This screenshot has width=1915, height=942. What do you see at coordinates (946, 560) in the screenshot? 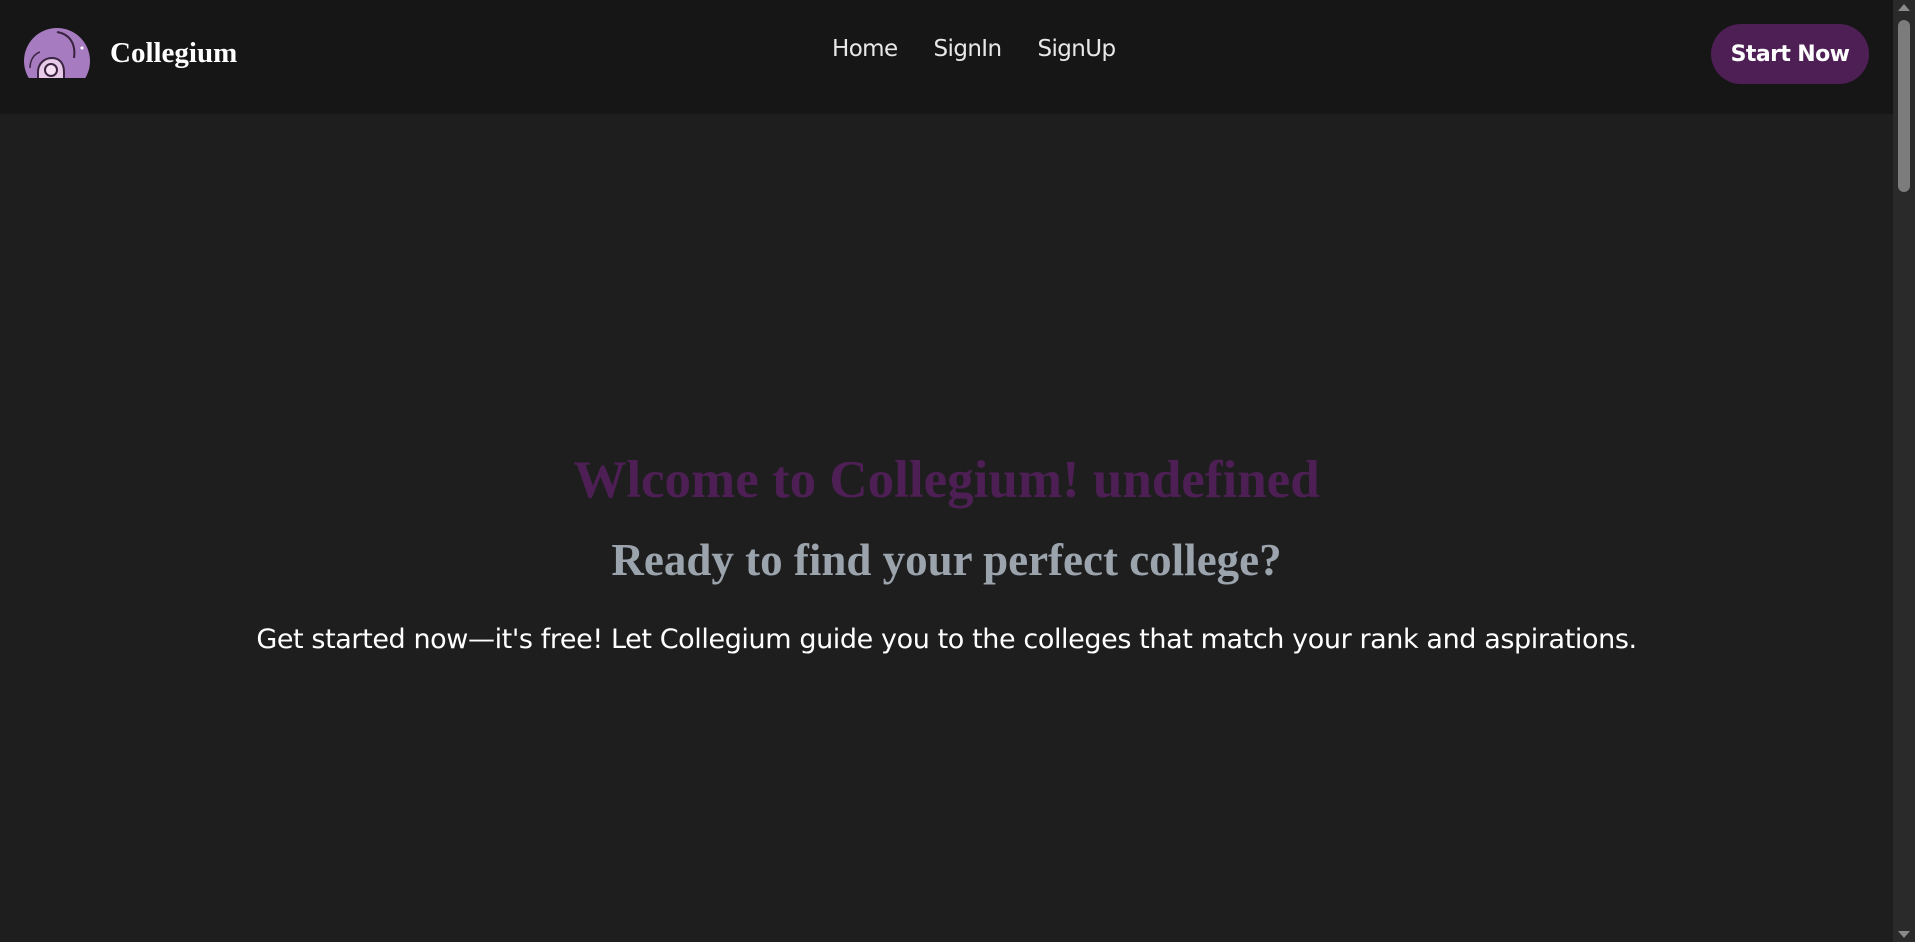
I see `hero-subtitle: Ready to find your perfect college?` at bounding box center [946, 560].